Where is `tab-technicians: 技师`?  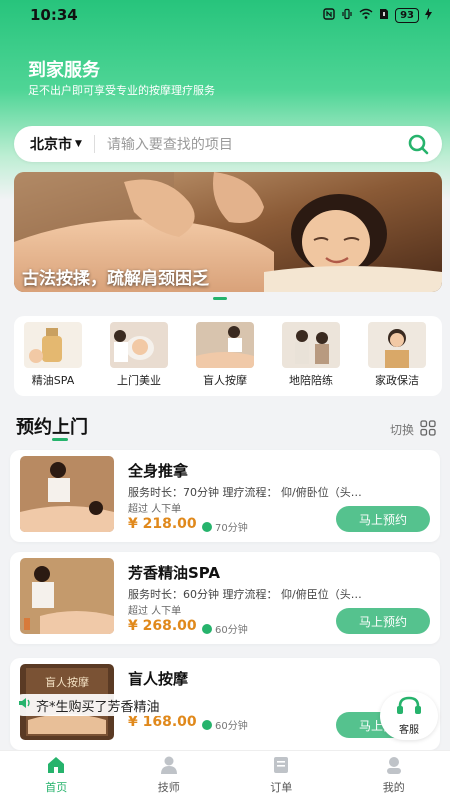
tab-technicians: 技师 is located at coordinates (169, 775).